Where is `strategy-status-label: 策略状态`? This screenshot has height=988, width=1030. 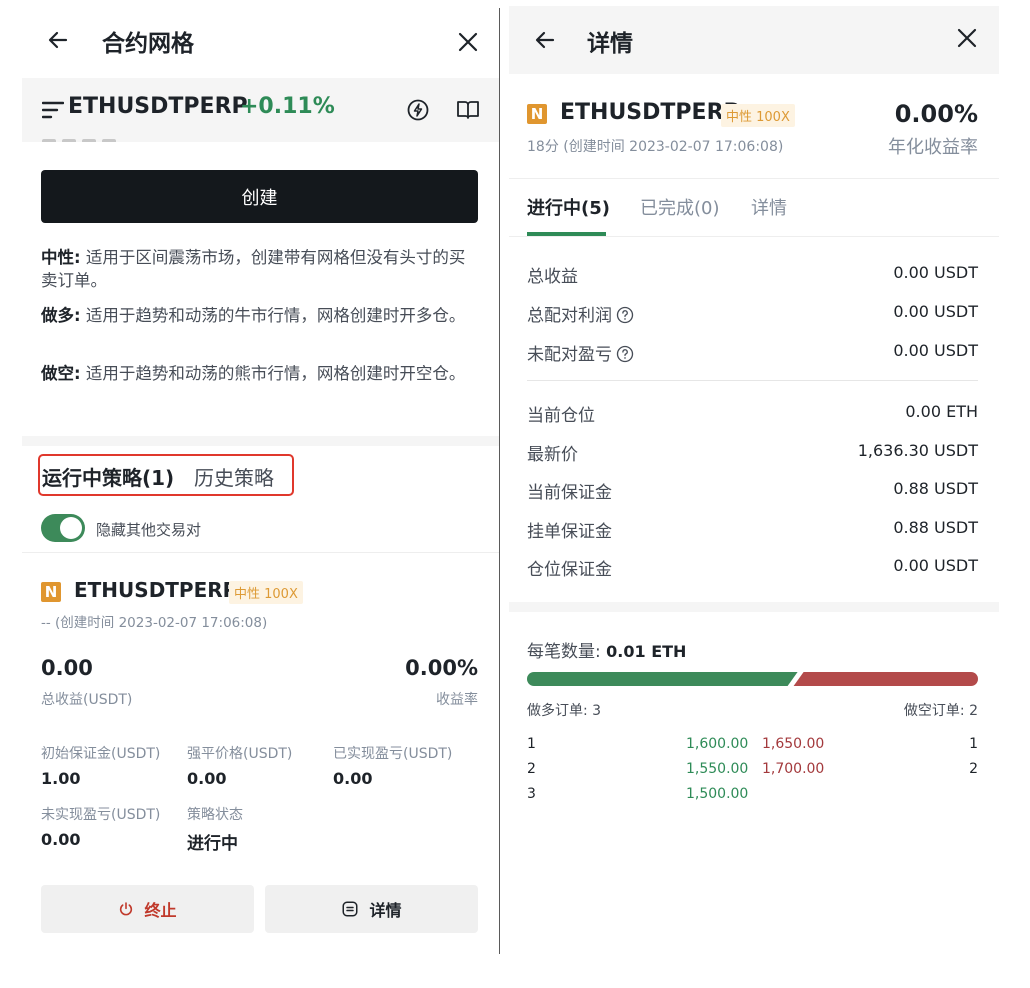
strategy-status-label: 策略状态 is located at coordinates (215, 815).